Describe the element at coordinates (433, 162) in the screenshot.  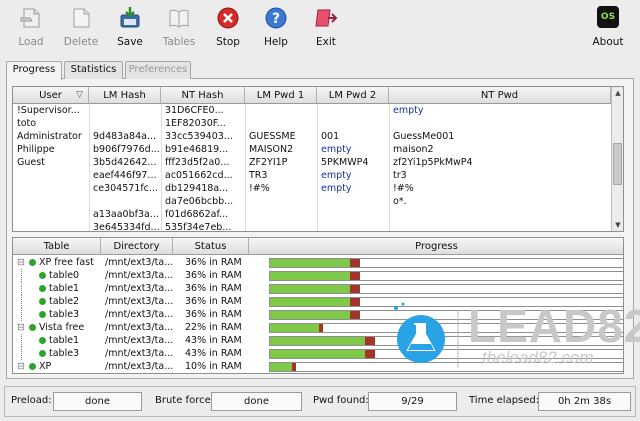
I see `table-cell: zf2Yi1p5PkMwP4` at that location.